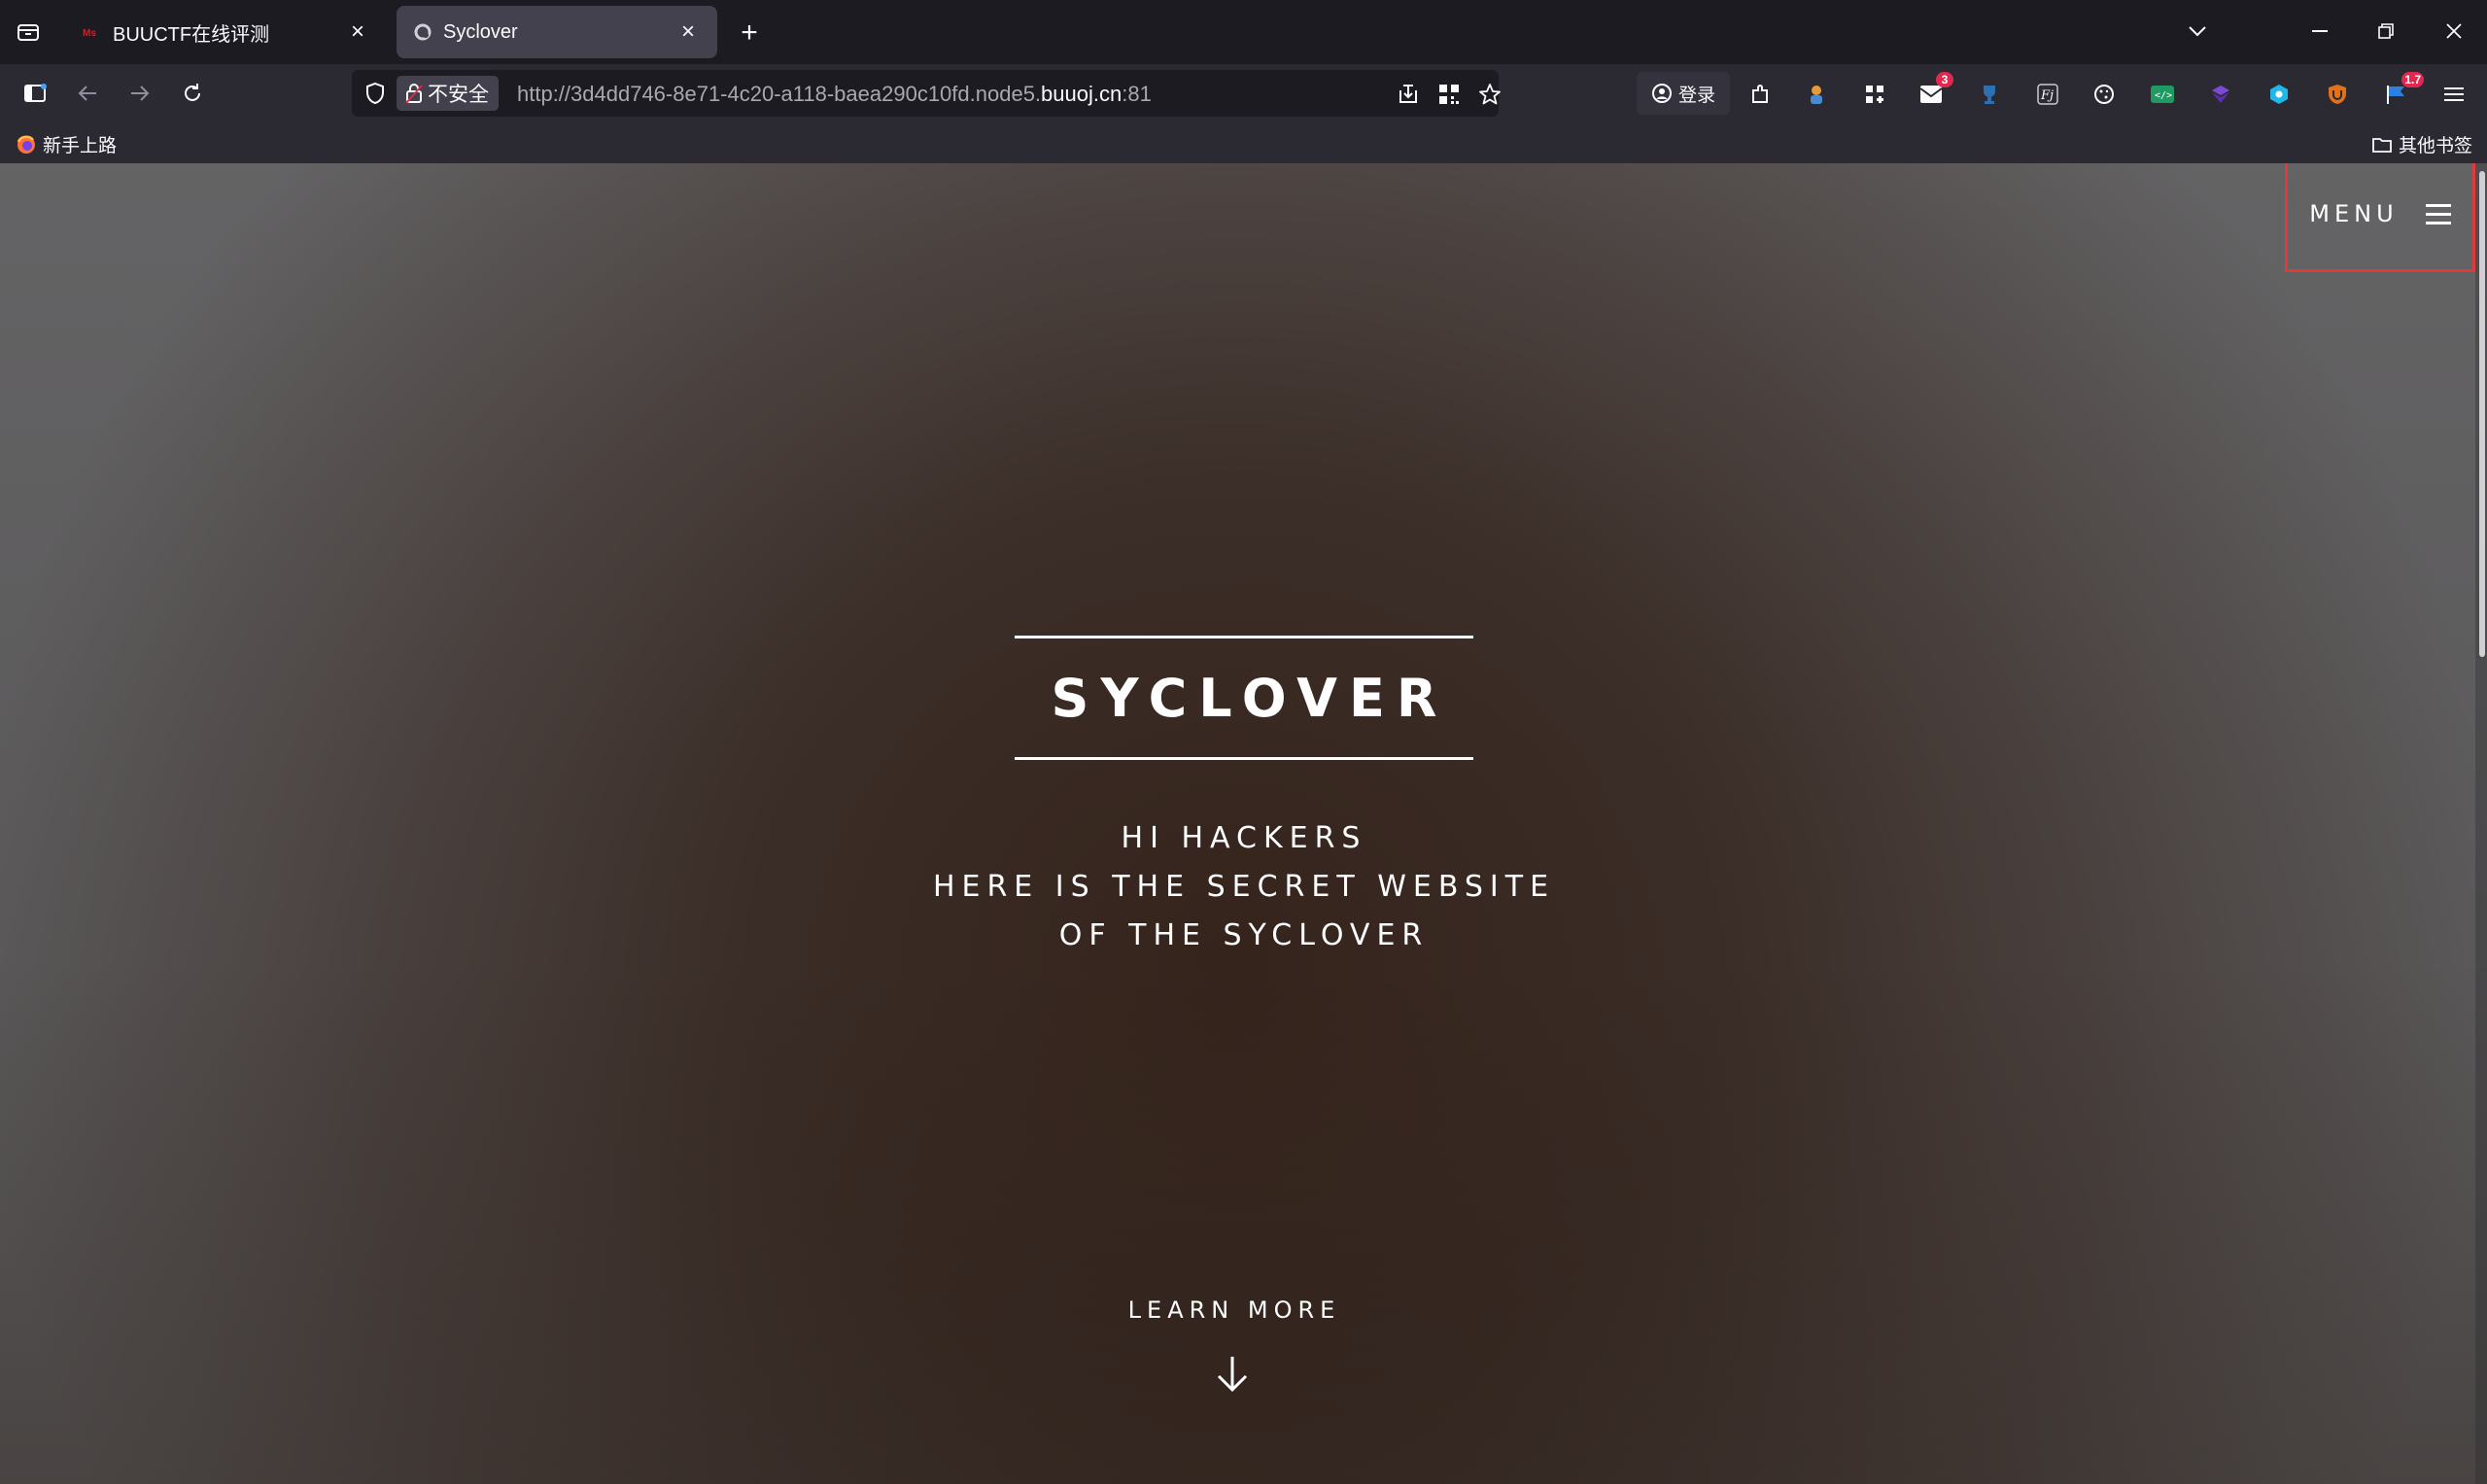 This screenshot has height=1484, width=2487. Describe the element at coordinates (1875, 94) in the screenshot. I see `apps-grid-icon` at that location.